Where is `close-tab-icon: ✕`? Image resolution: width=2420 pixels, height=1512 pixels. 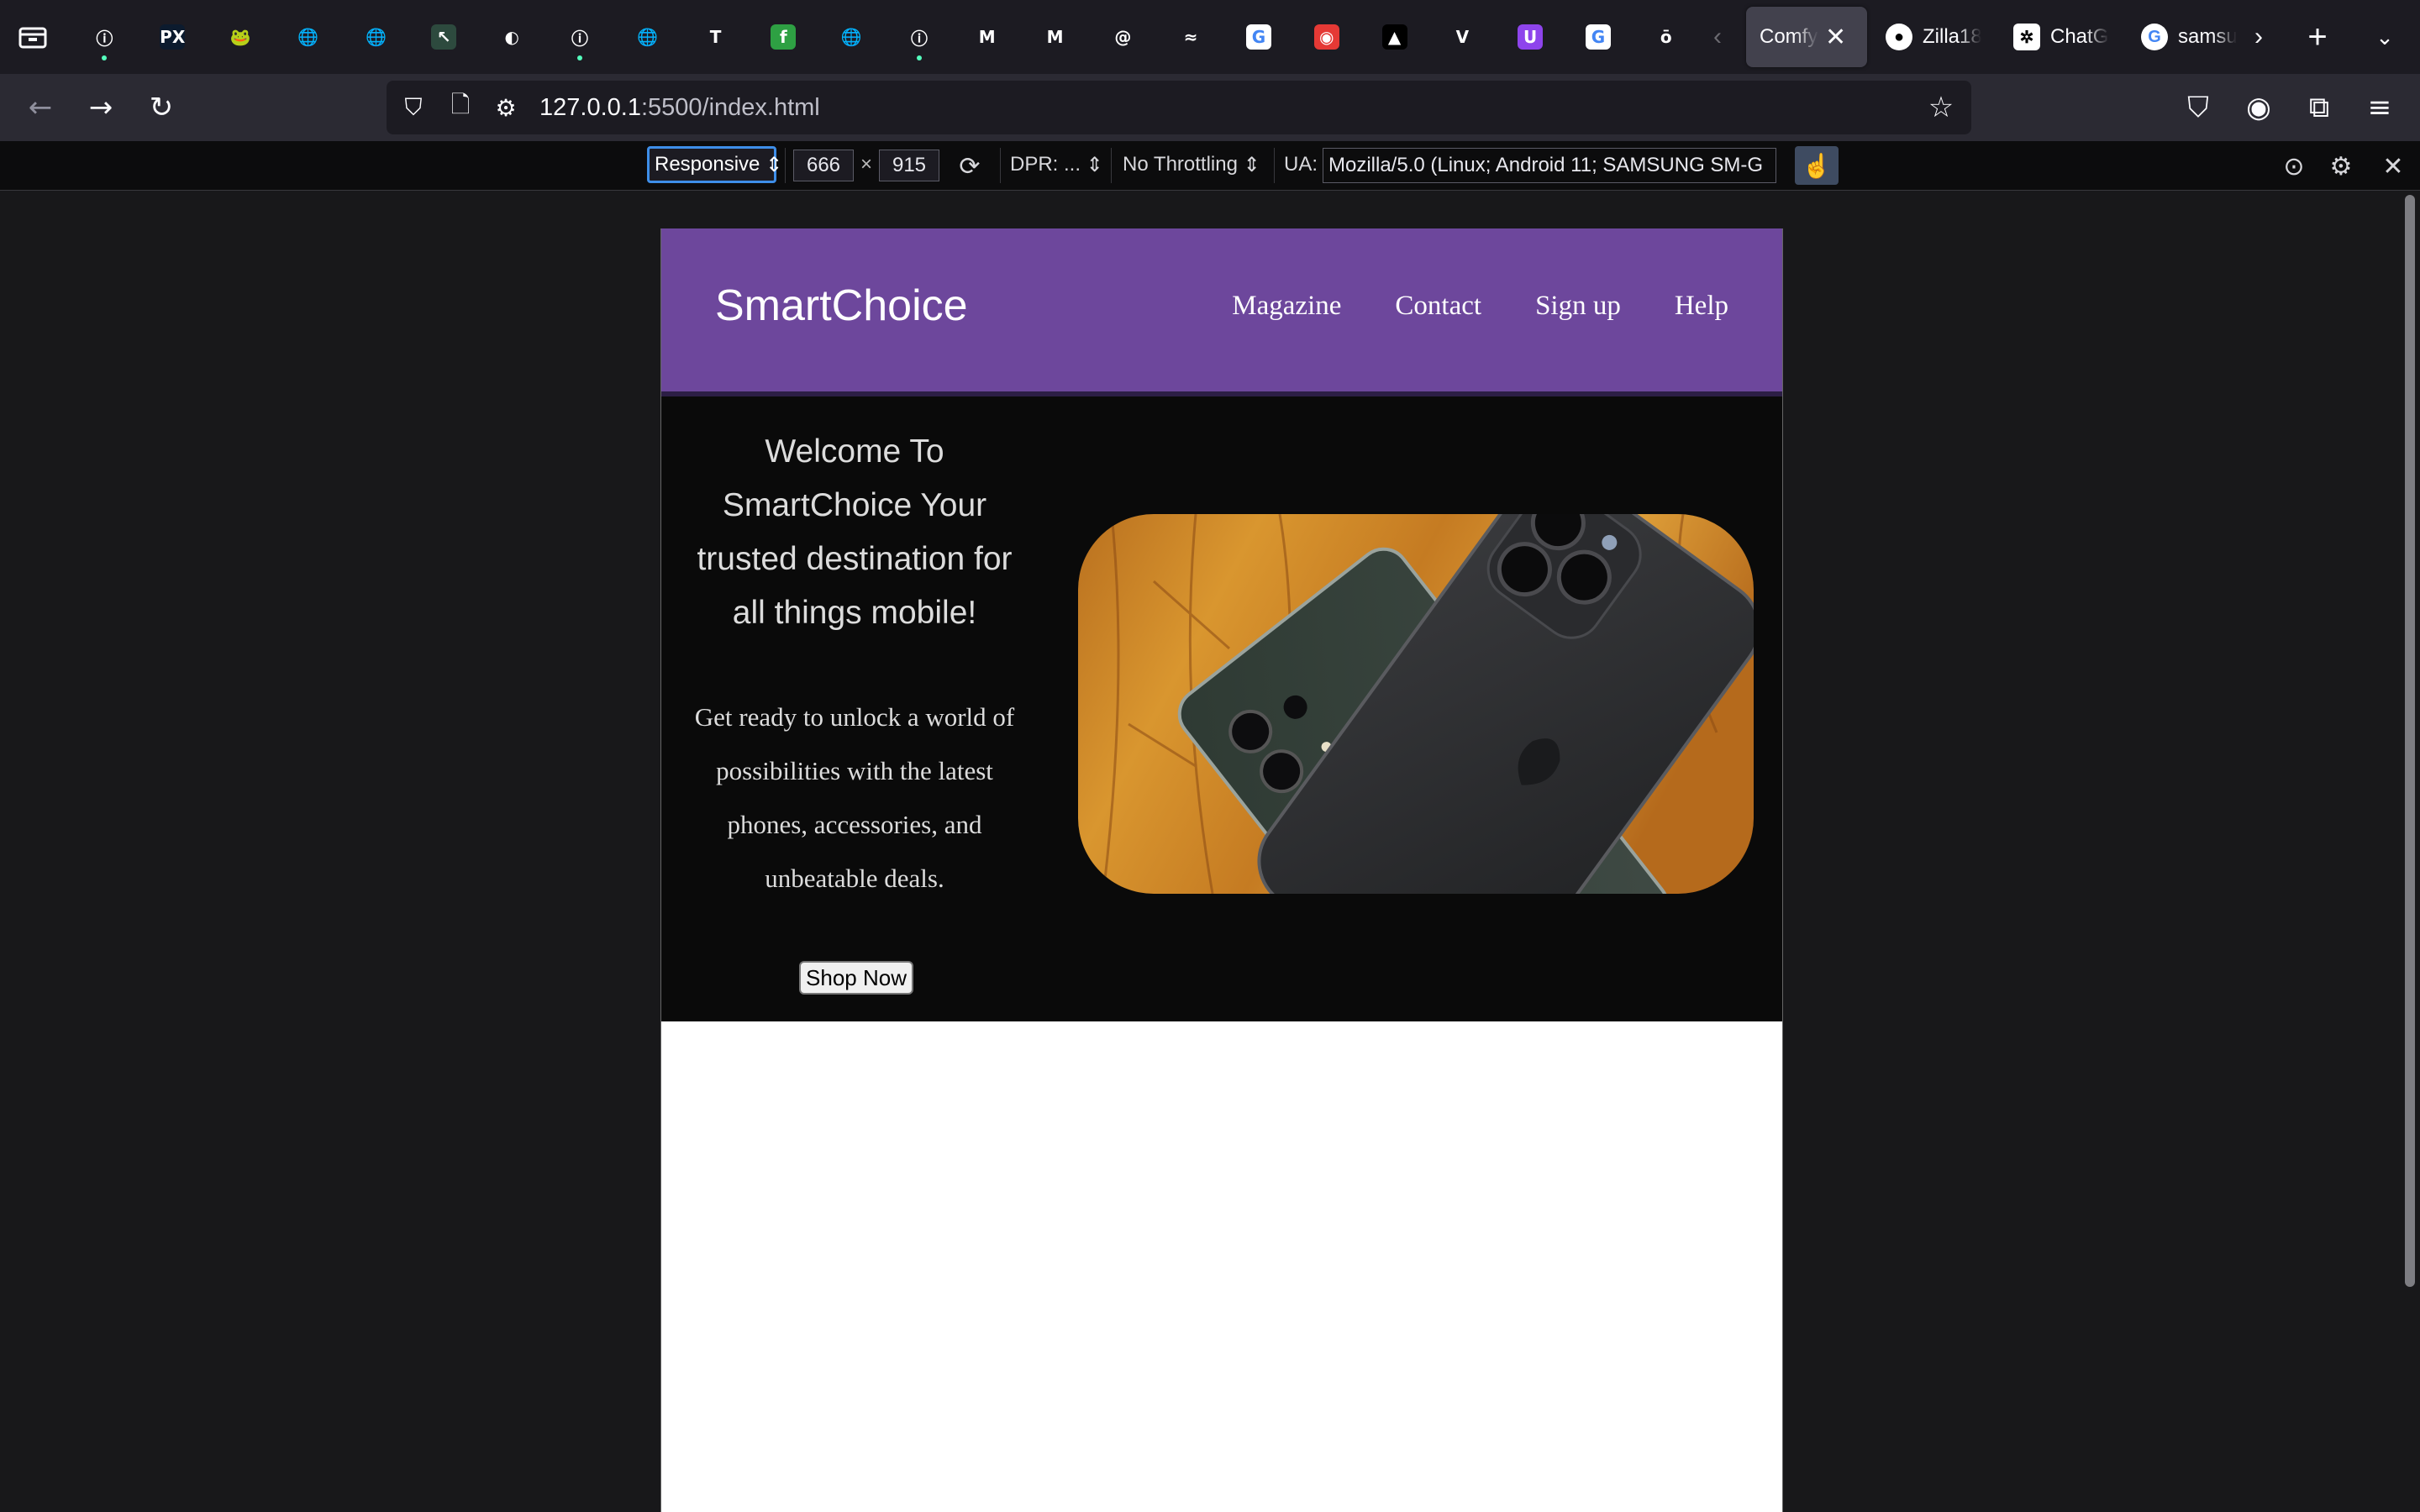
close-tab-icon: ✕ is located at coordinates (1835, 37).